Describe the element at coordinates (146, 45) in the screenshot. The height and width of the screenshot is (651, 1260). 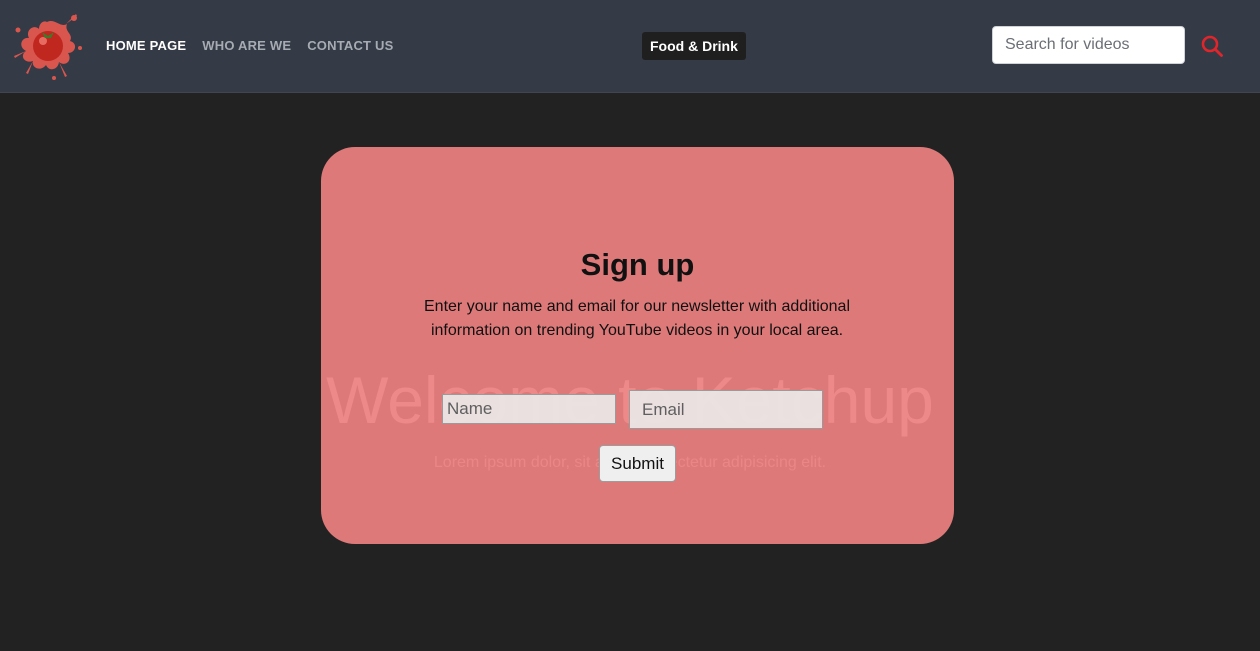
I see `nav-home-link: HOME PAGE` at that location.